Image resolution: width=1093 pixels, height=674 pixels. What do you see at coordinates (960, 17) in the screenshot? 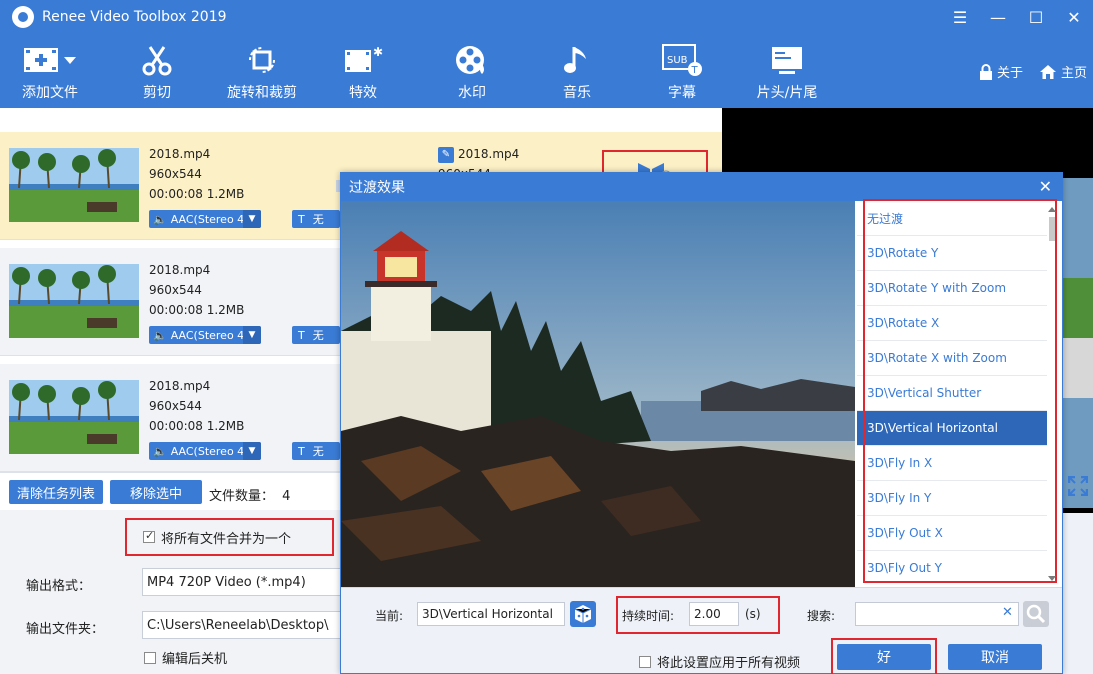
I see `menu-icon: ☰` at bounding box center [960, 17].